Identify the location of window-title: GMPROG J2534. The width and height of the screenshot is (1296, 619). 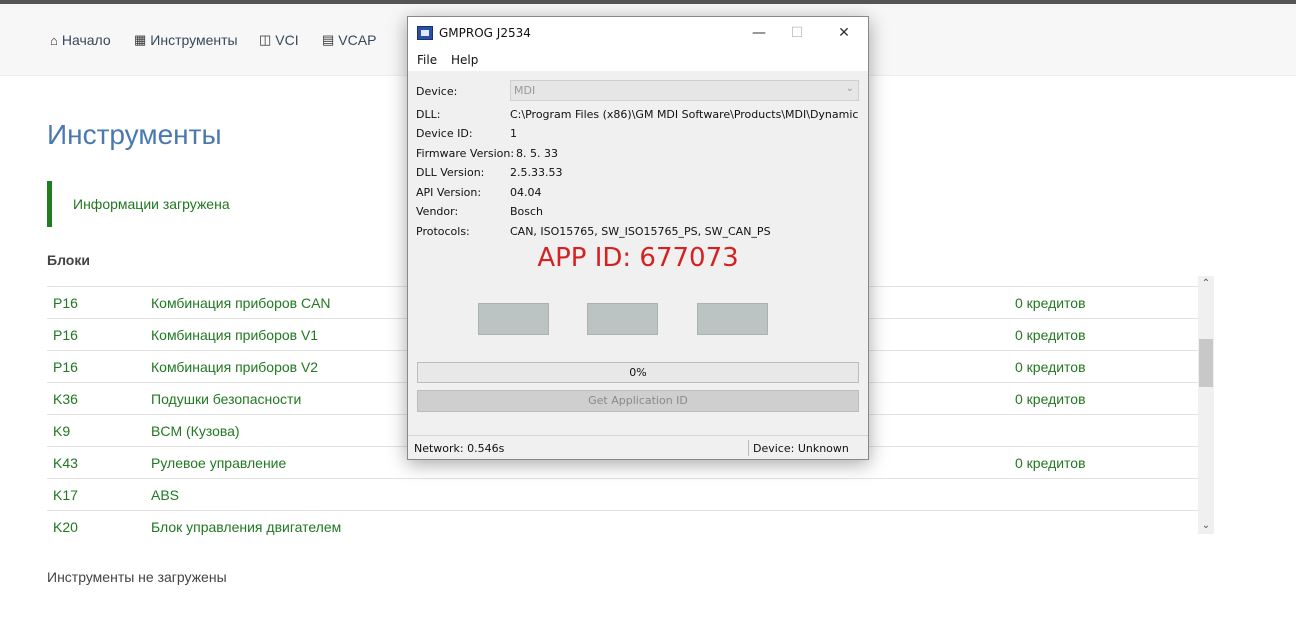
(485, 33).